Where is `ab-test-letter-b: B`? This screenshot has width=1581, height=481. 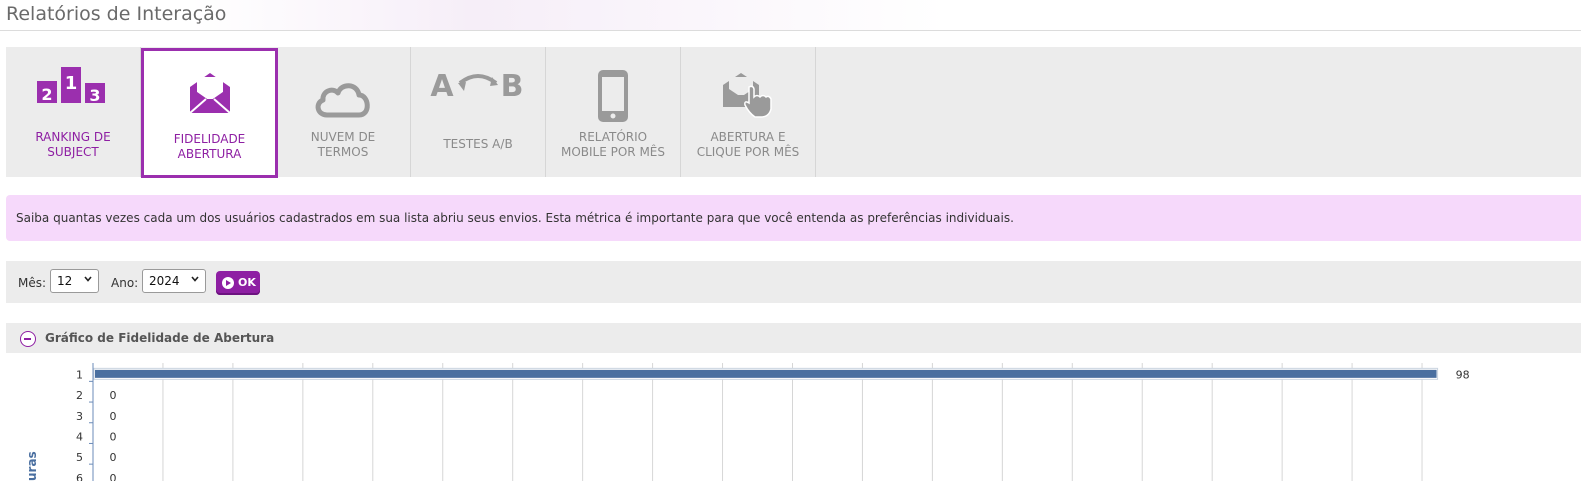
ab-test-letter-b: B is located at coordinates (512, 86).